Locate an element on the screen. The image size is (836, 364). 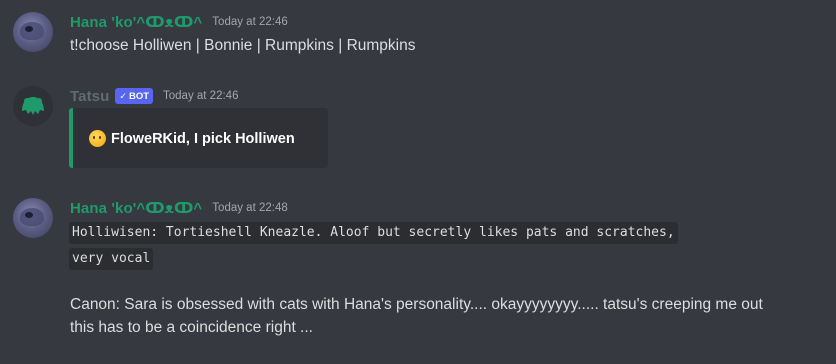
code-line: very vocal is located at coordinates (111, 259).